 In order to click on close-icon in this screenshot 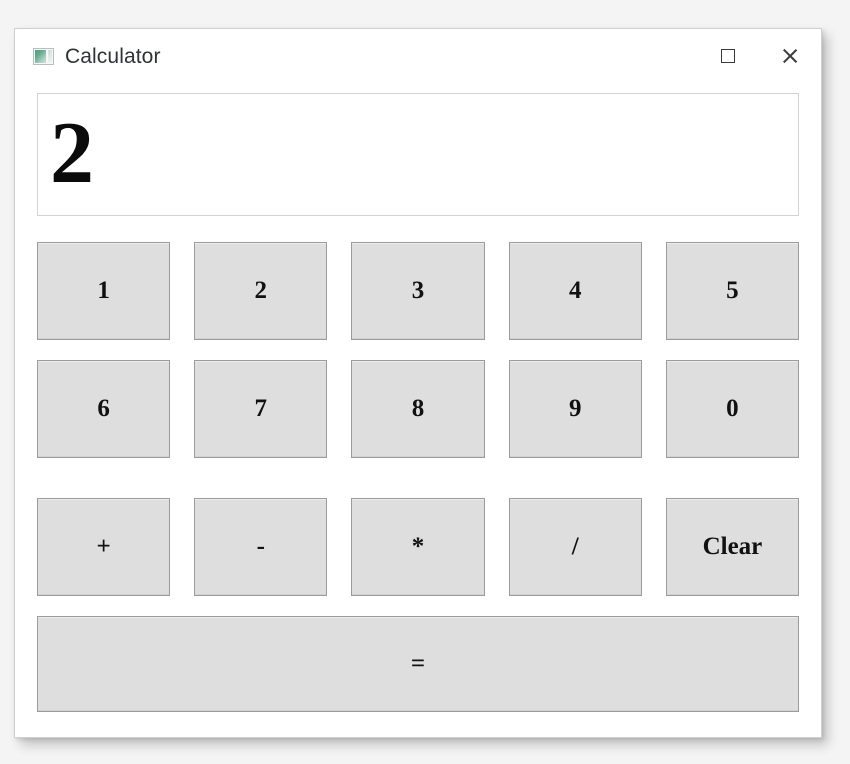, I will do `click(790, 56)`.